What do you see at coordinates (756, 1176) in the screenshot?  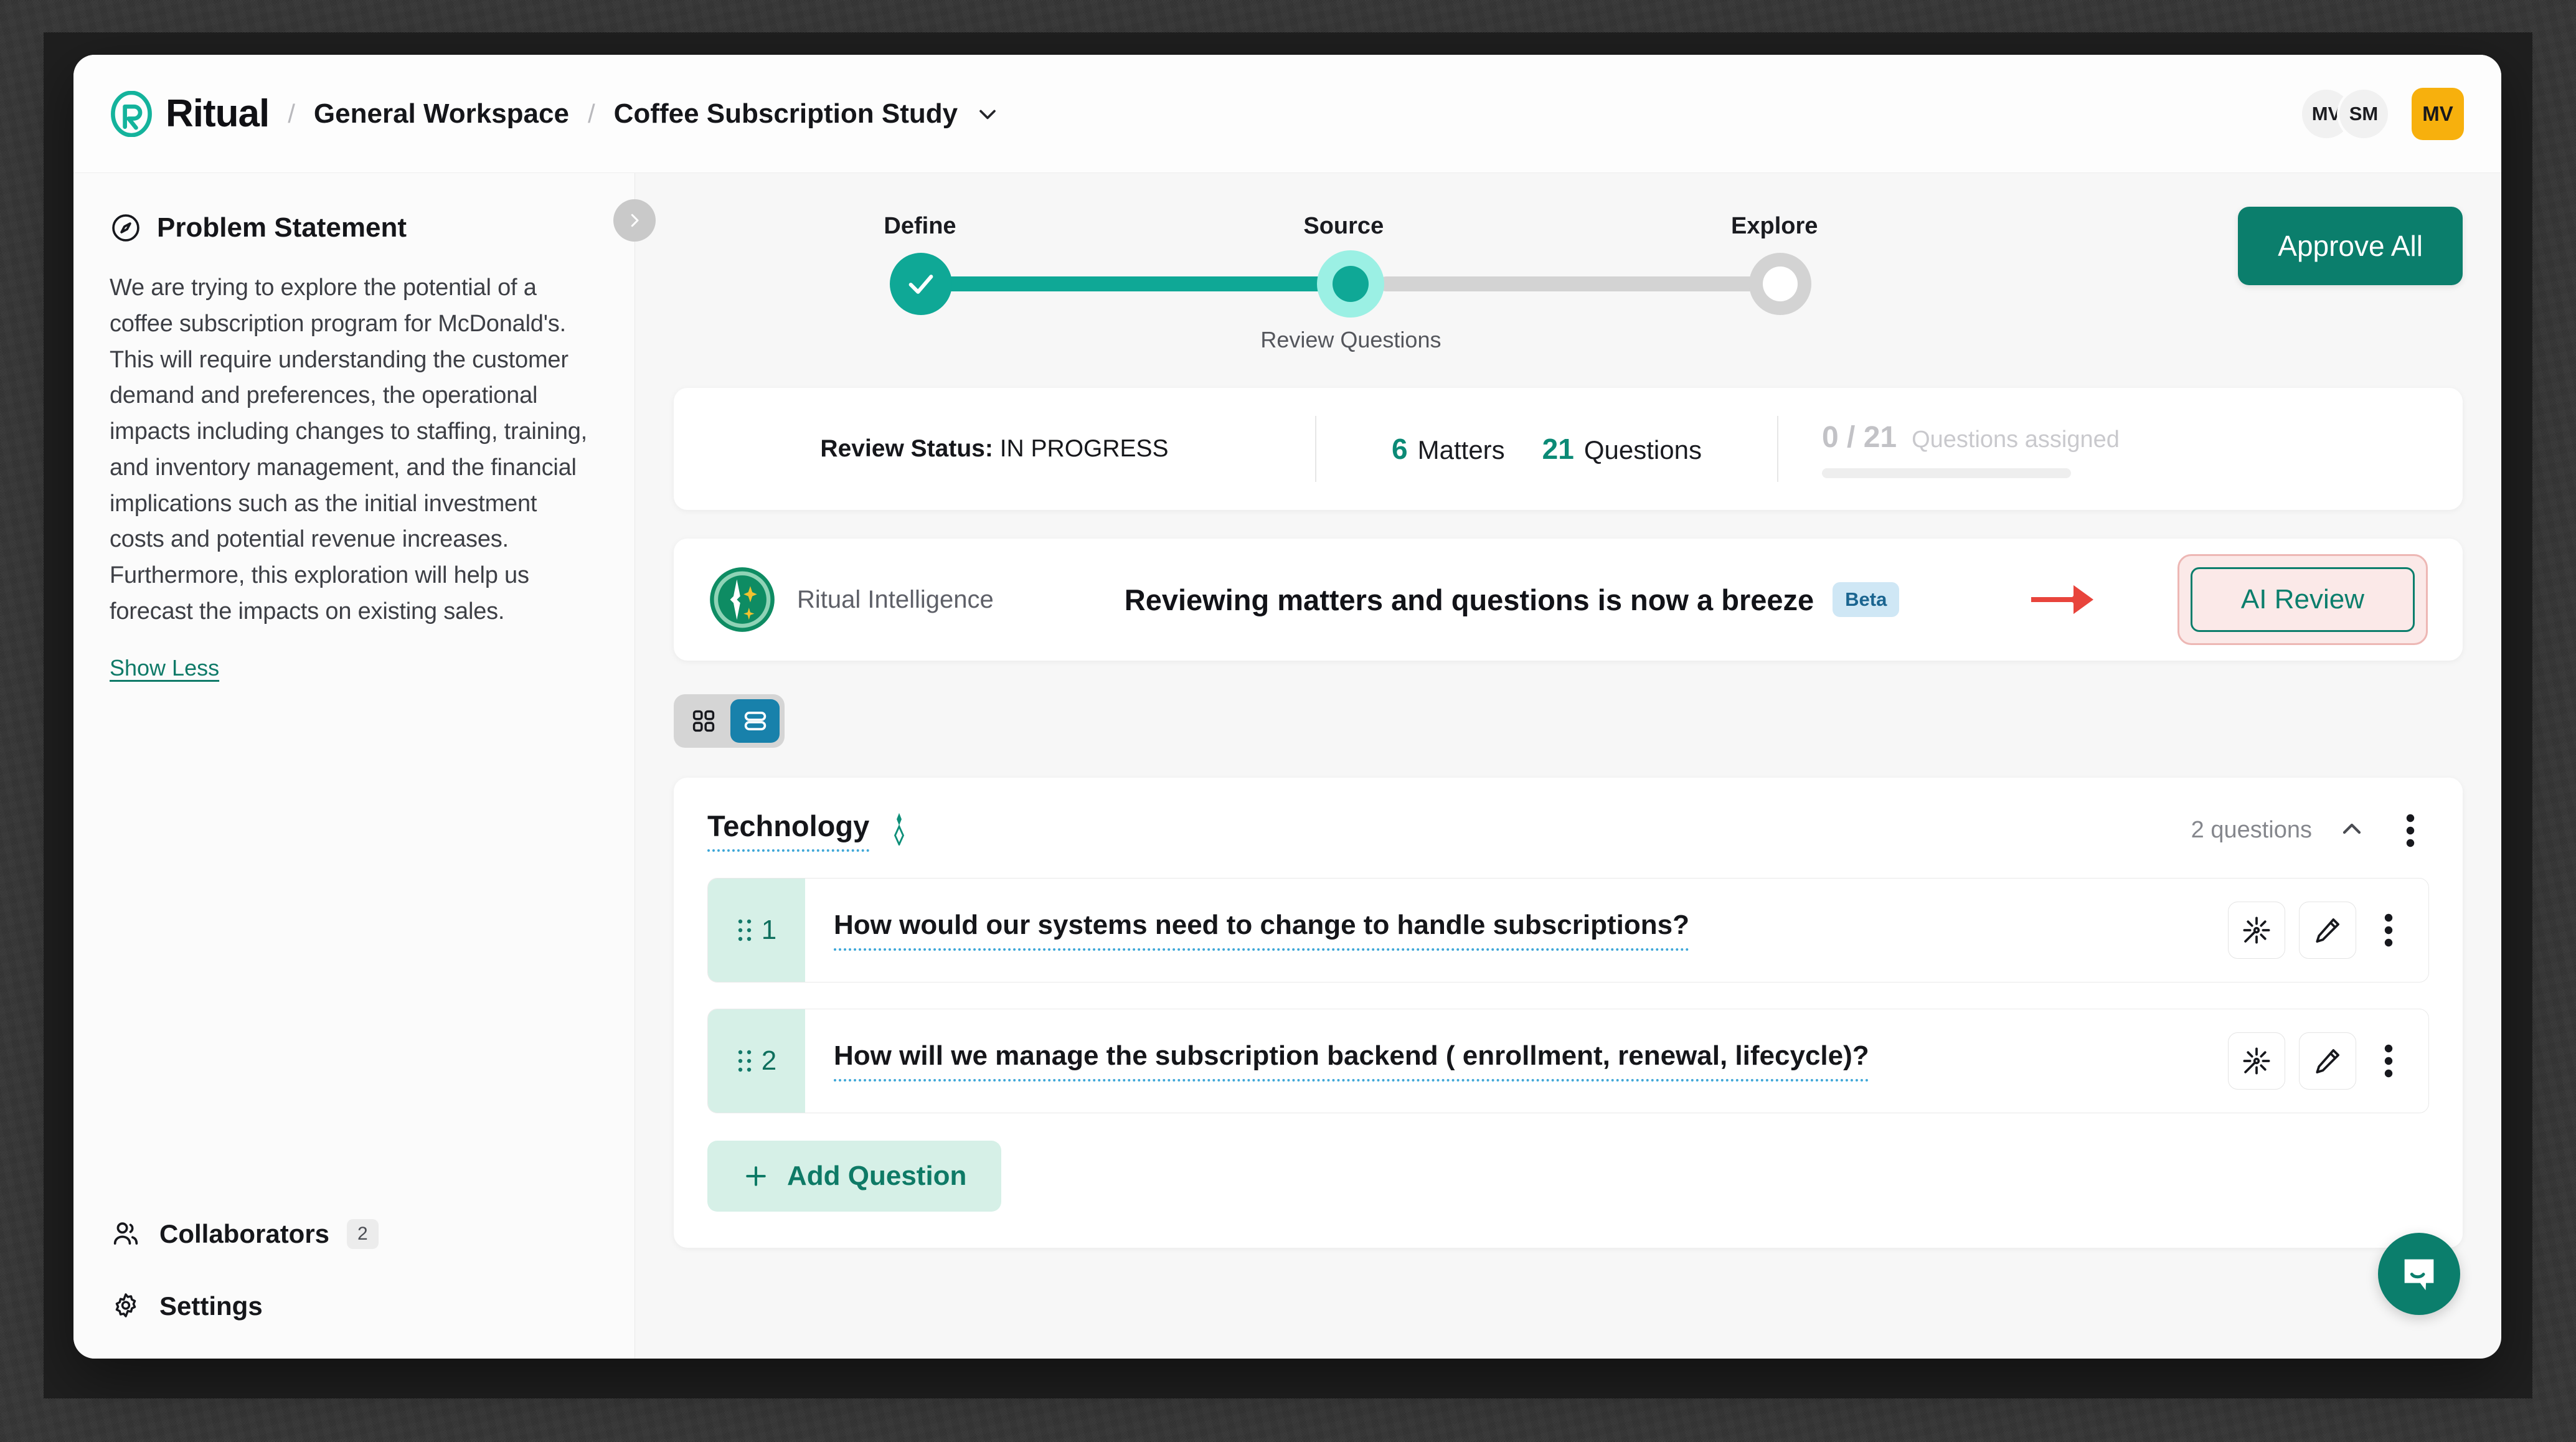 I see `plus-icon` at bounding box center [756, 1176].